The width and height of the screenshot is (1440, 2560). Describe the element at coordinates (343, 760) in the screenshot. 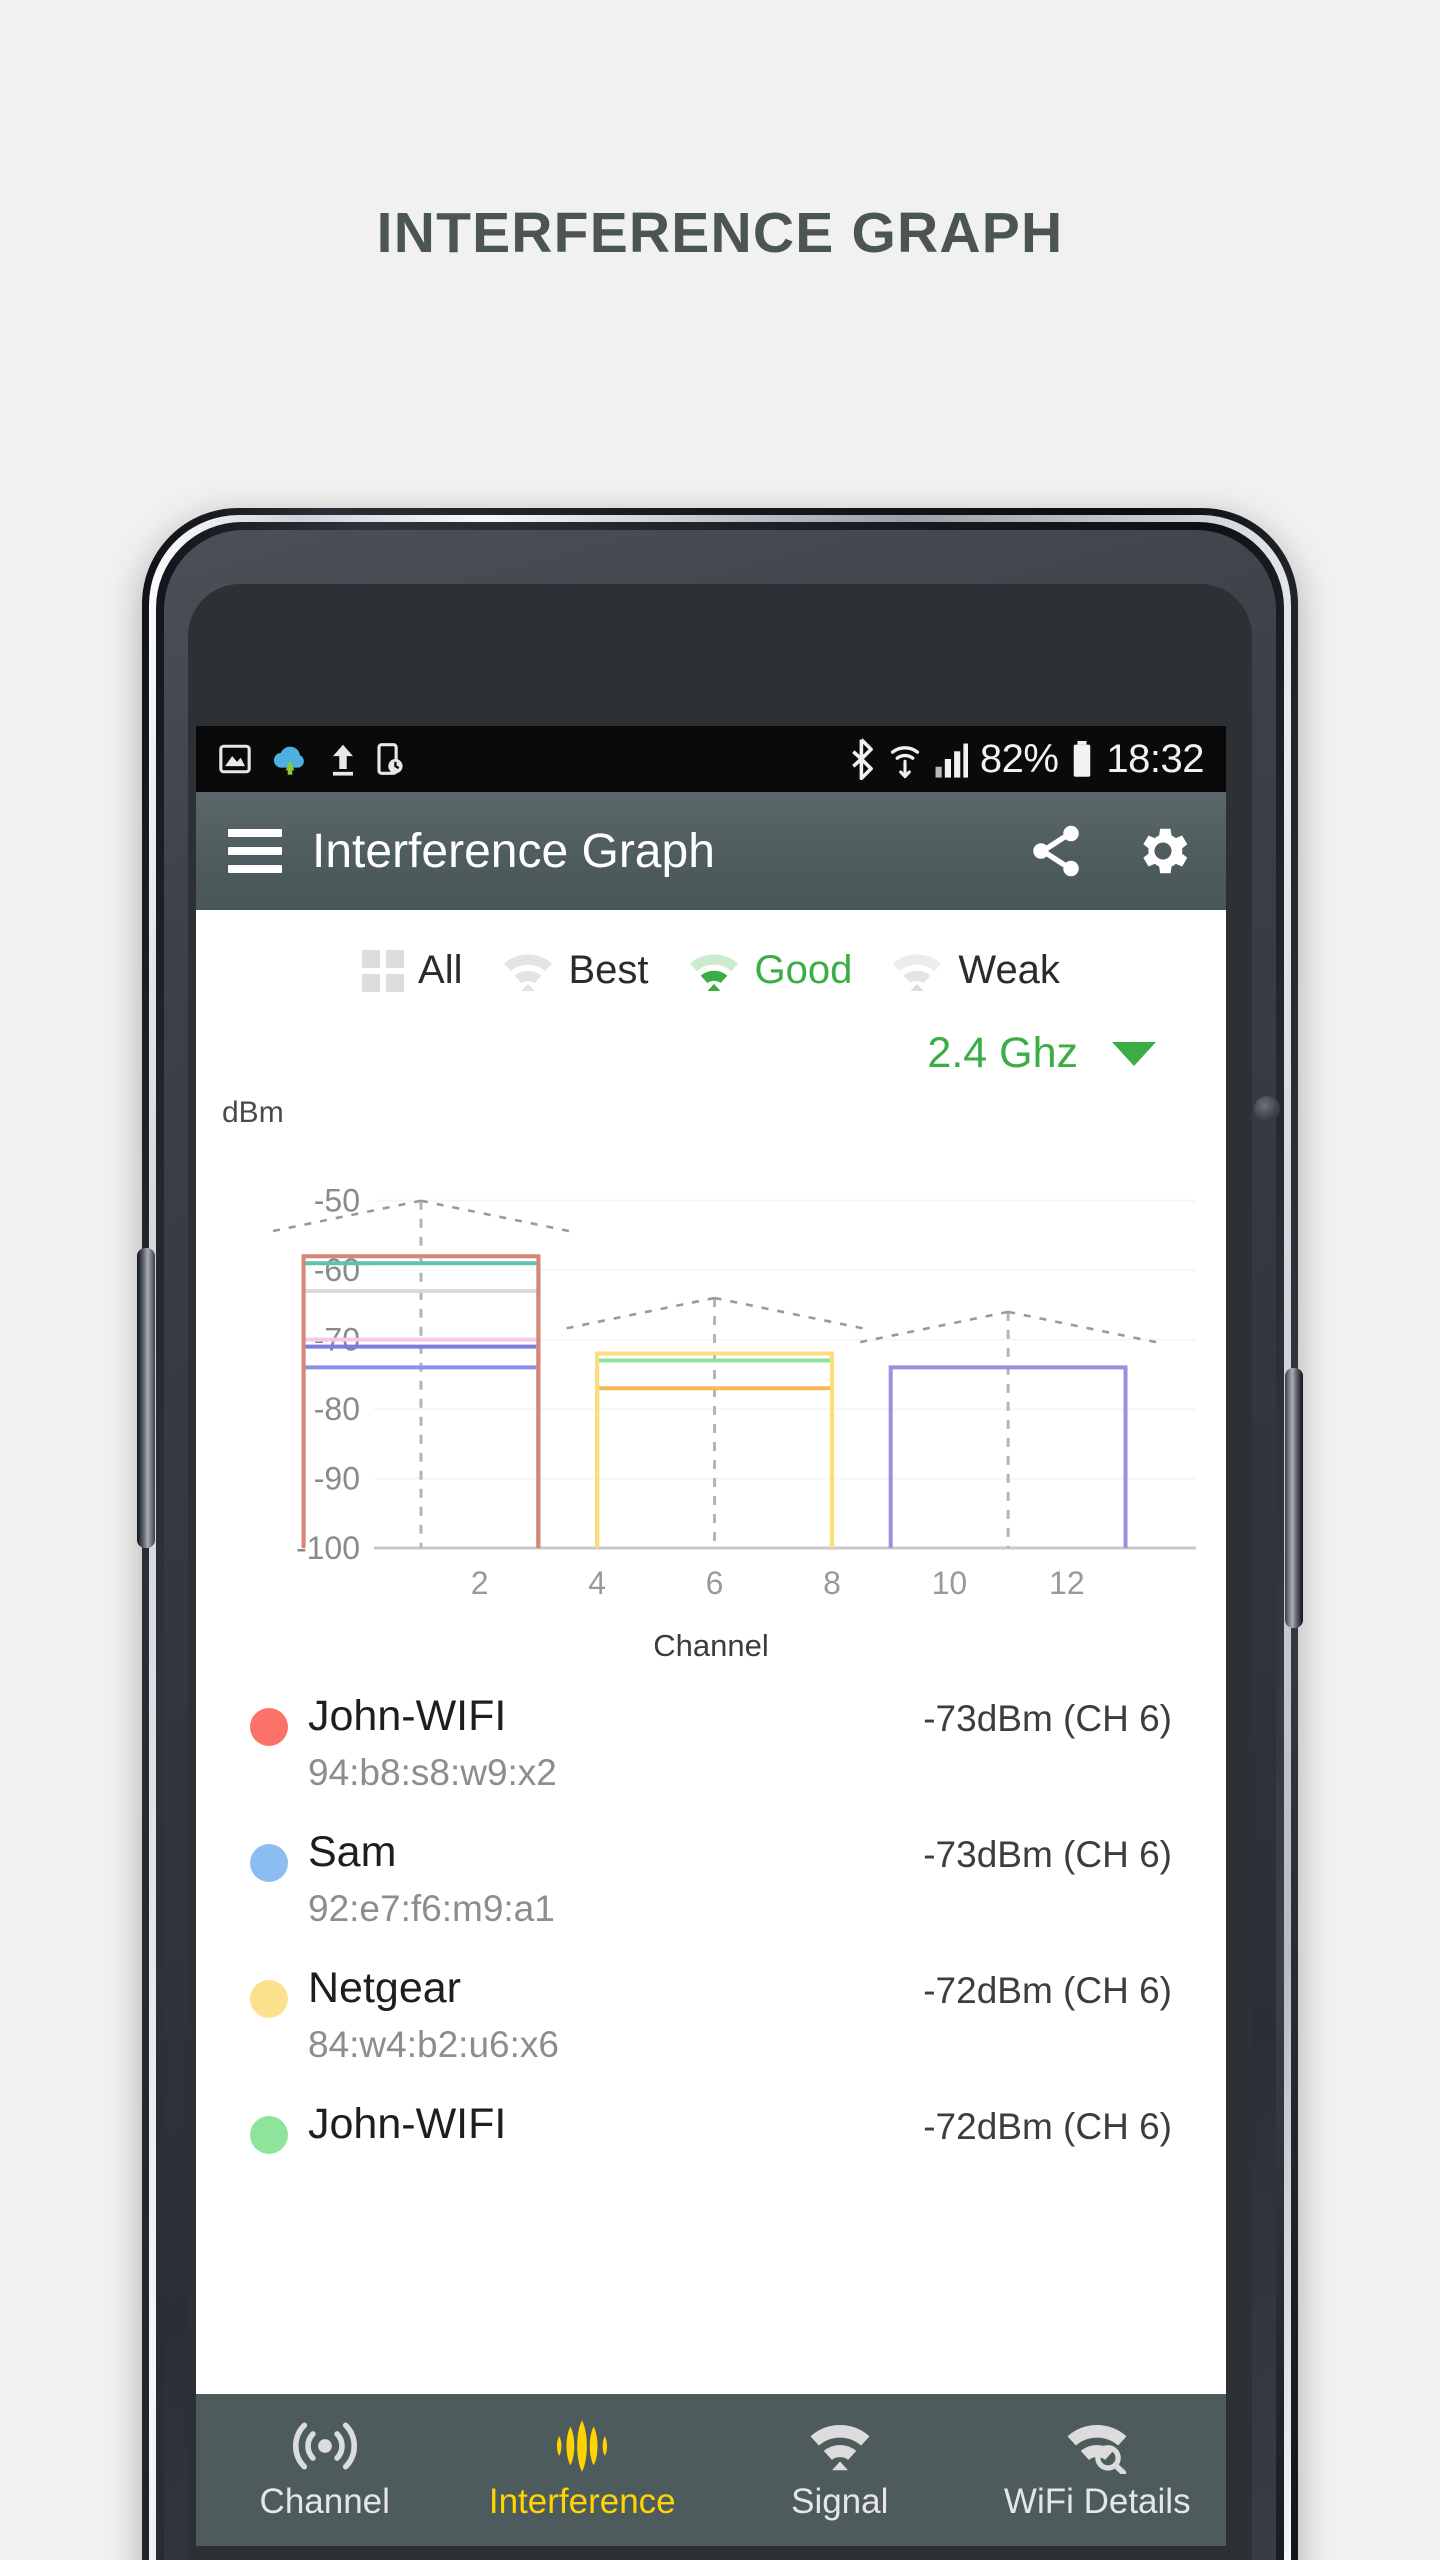

I see `upload-icon` at that location.